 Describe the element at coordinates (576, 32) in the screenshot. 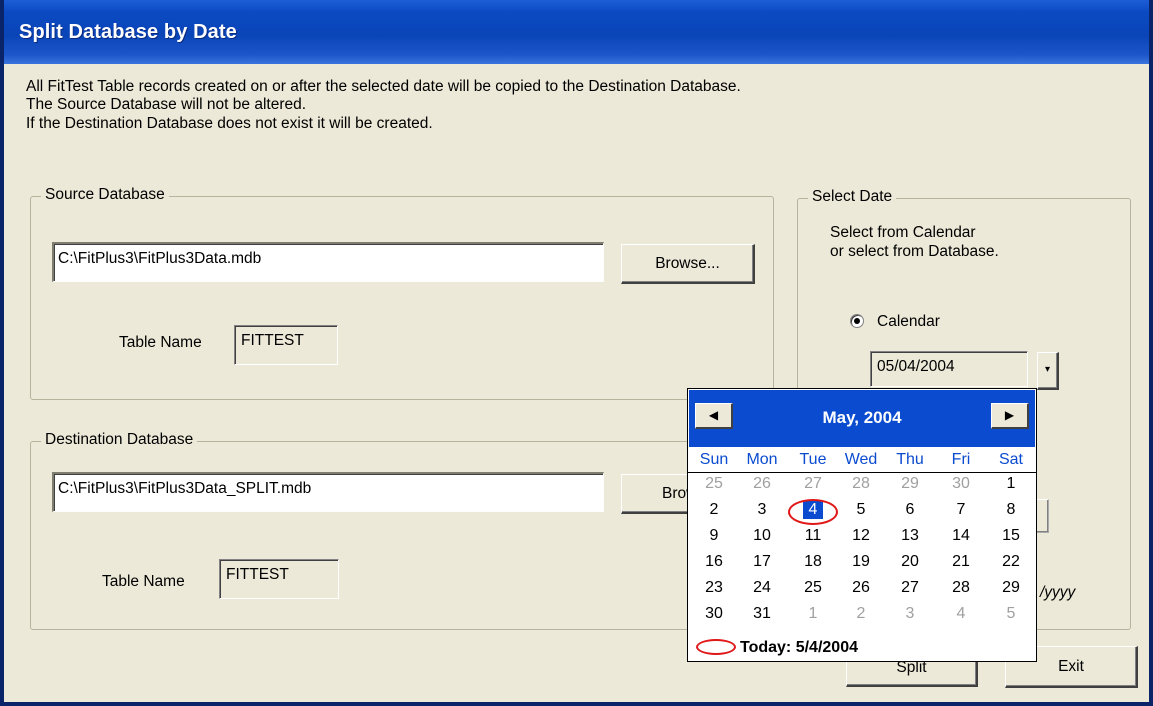

I see `title-bar: Split Database by Date` at that location.